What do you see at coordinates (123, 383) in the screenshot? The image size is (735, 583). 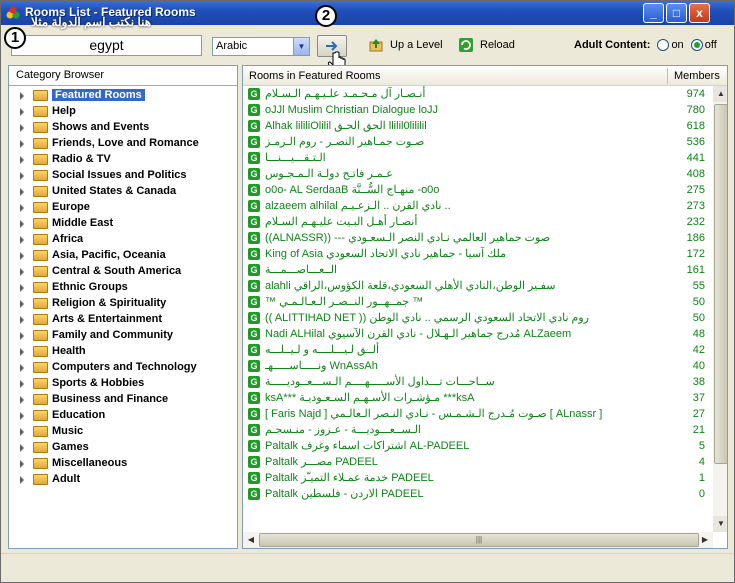 I see `category-item: Sports & Hobbies` at bounding box center [123, 383].